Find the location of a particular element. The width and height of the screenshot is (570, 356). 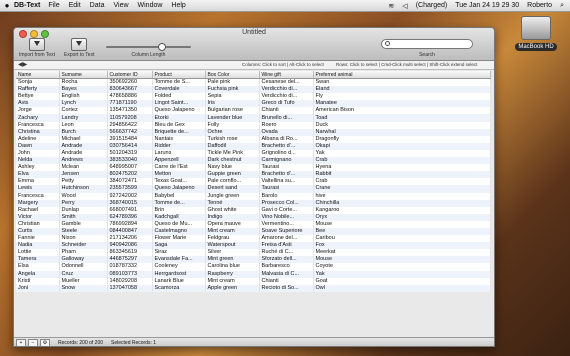

cell-surname: Cruz is located at coordinates (83, 274).